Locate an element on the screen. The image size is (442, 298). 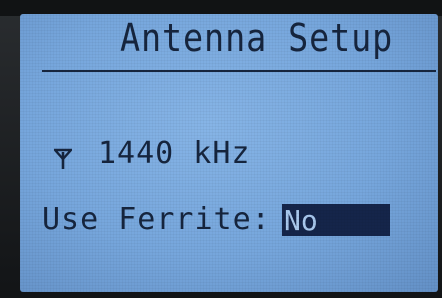
title-underline is located at coordinates (239, 71).